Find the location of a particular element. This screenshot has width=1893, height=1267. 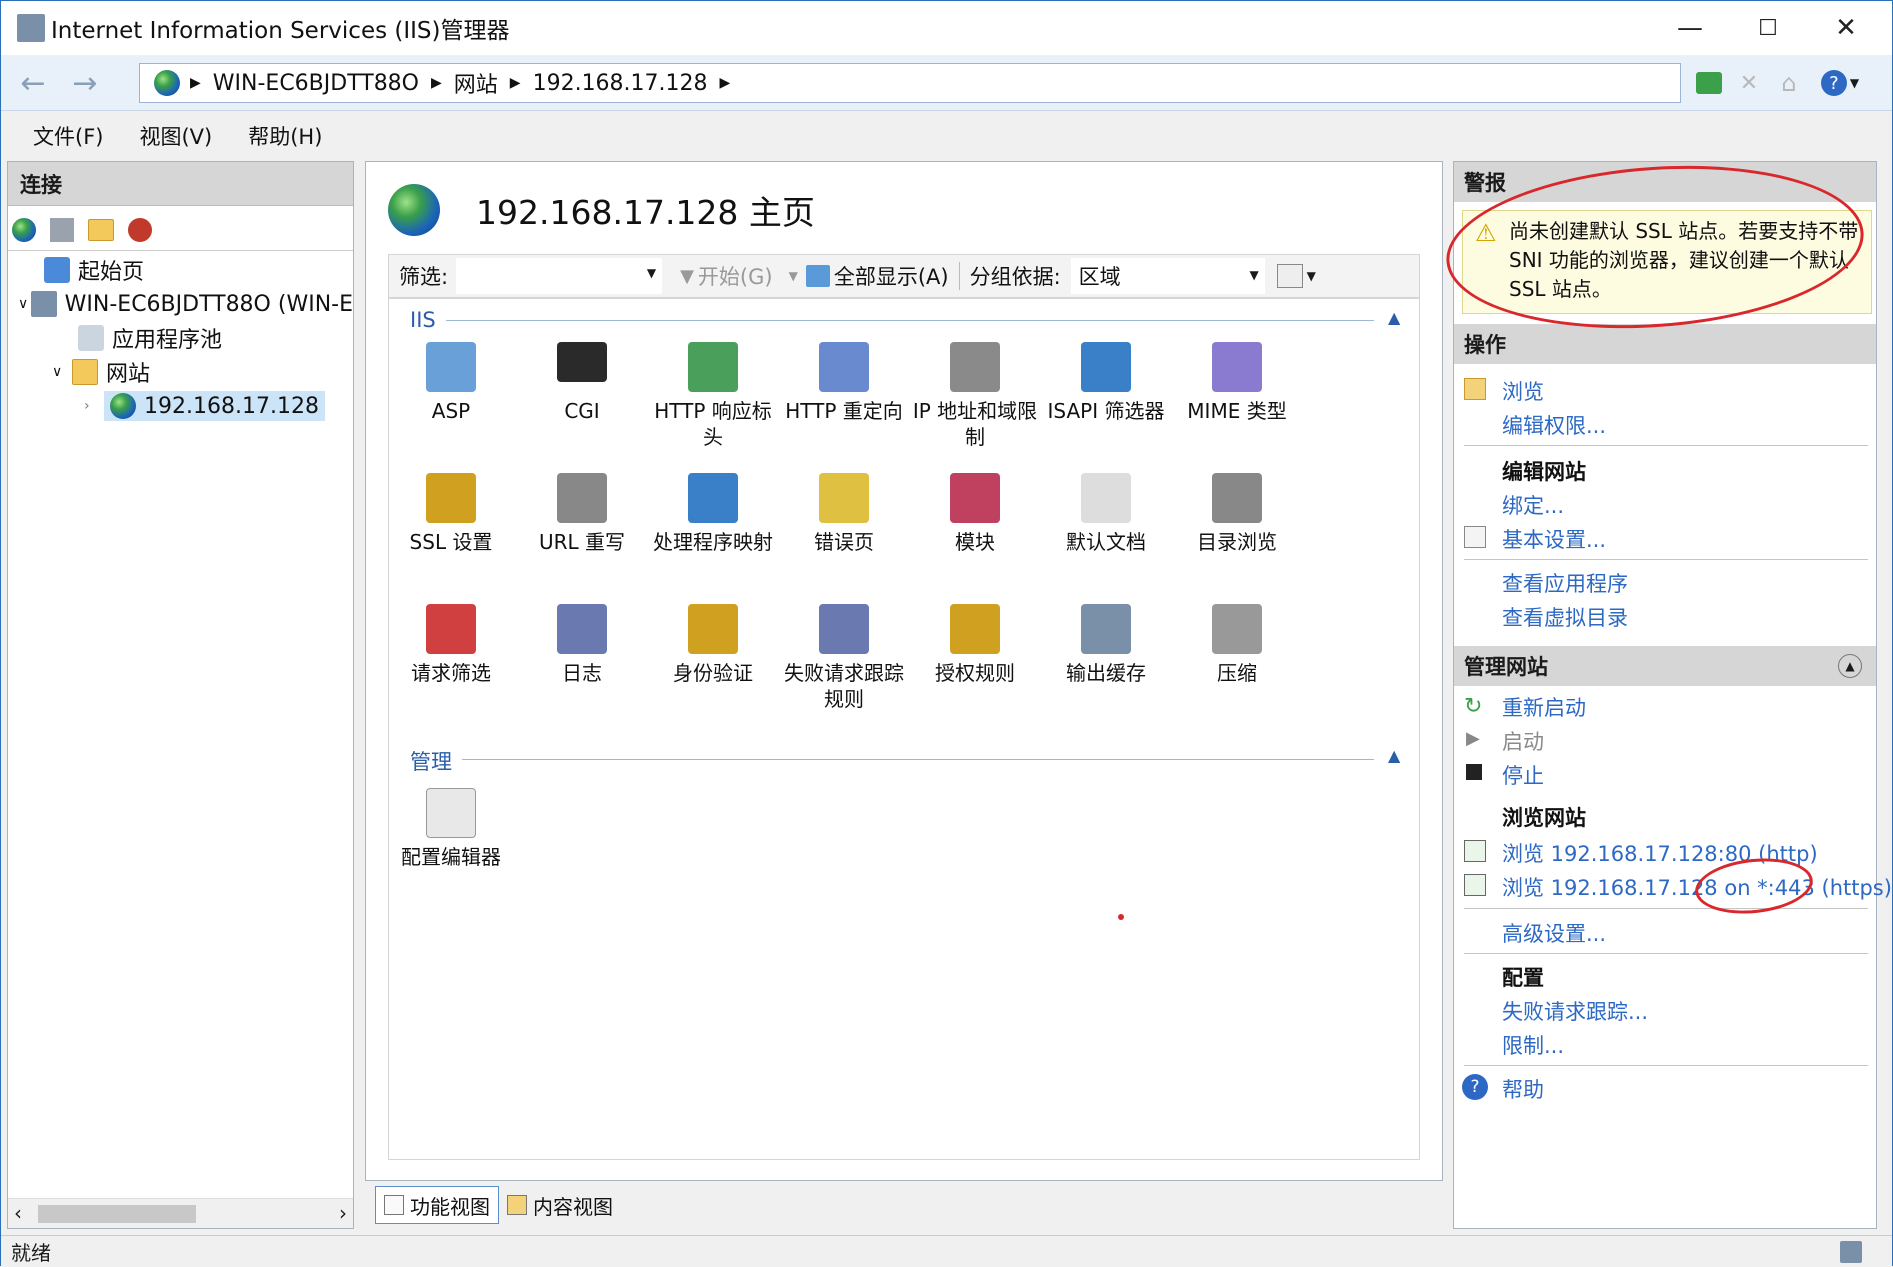

tree-item-start-page: 起始页 is located at coordinates (94, 270).